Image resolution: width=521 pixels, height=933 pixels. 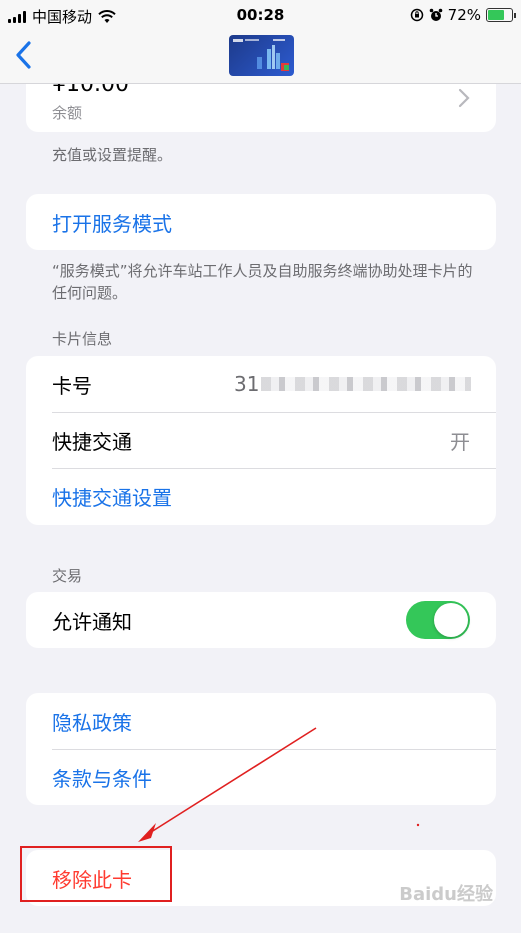 I want to click on allow-notifications-row: 允许通知, so click(x=261, y=620).